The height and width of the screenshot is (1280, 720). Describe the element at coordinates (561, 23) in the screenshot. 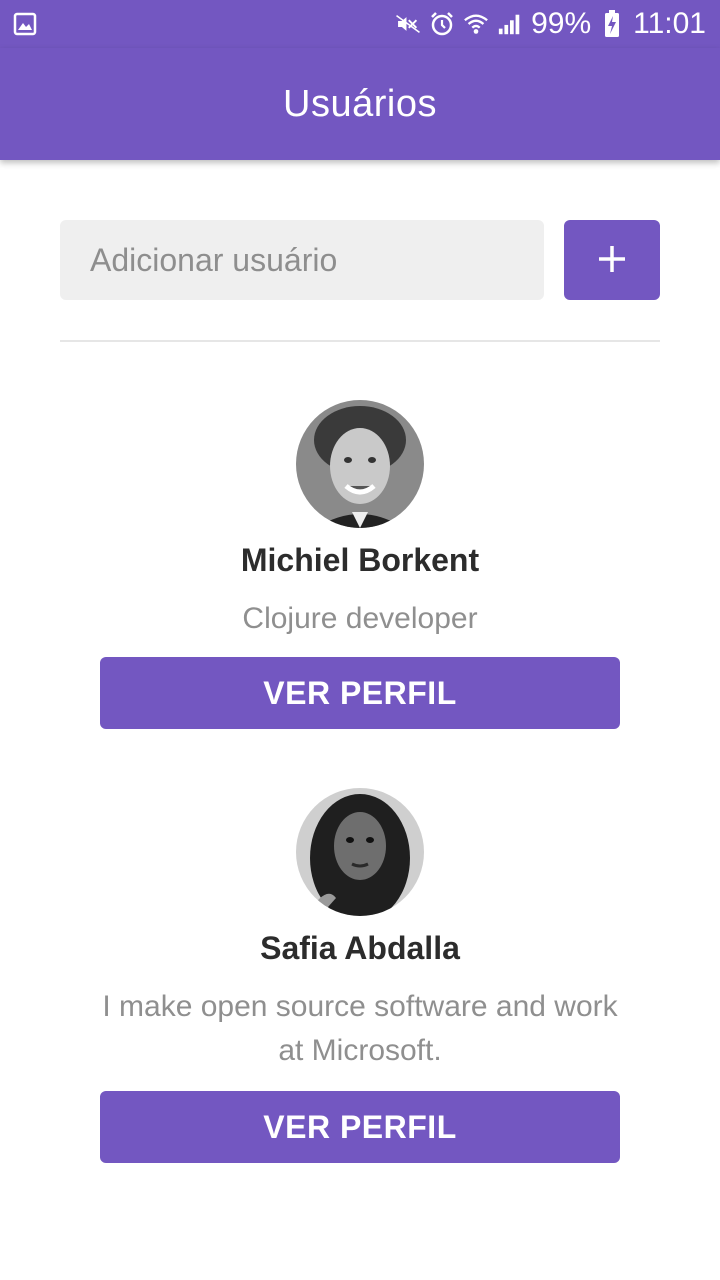

I see `battery-percent: 99%` at that location.